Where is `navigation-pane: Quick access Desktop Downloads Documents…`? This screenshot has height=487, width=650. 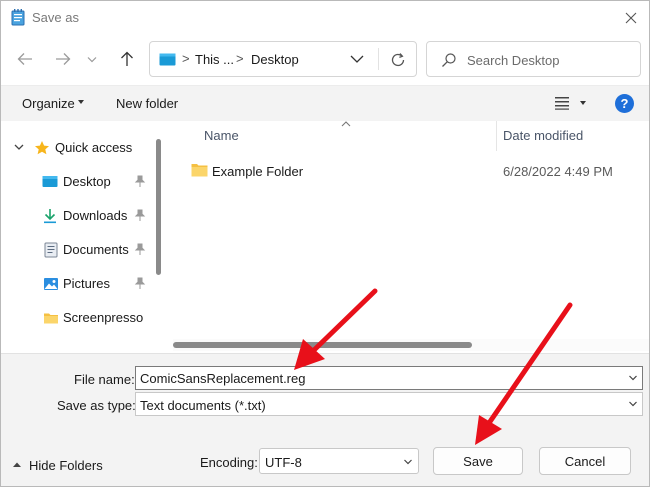 navigation-pane: Quick access Desktop Downloads Documents… is located at coordinates (87, 237).